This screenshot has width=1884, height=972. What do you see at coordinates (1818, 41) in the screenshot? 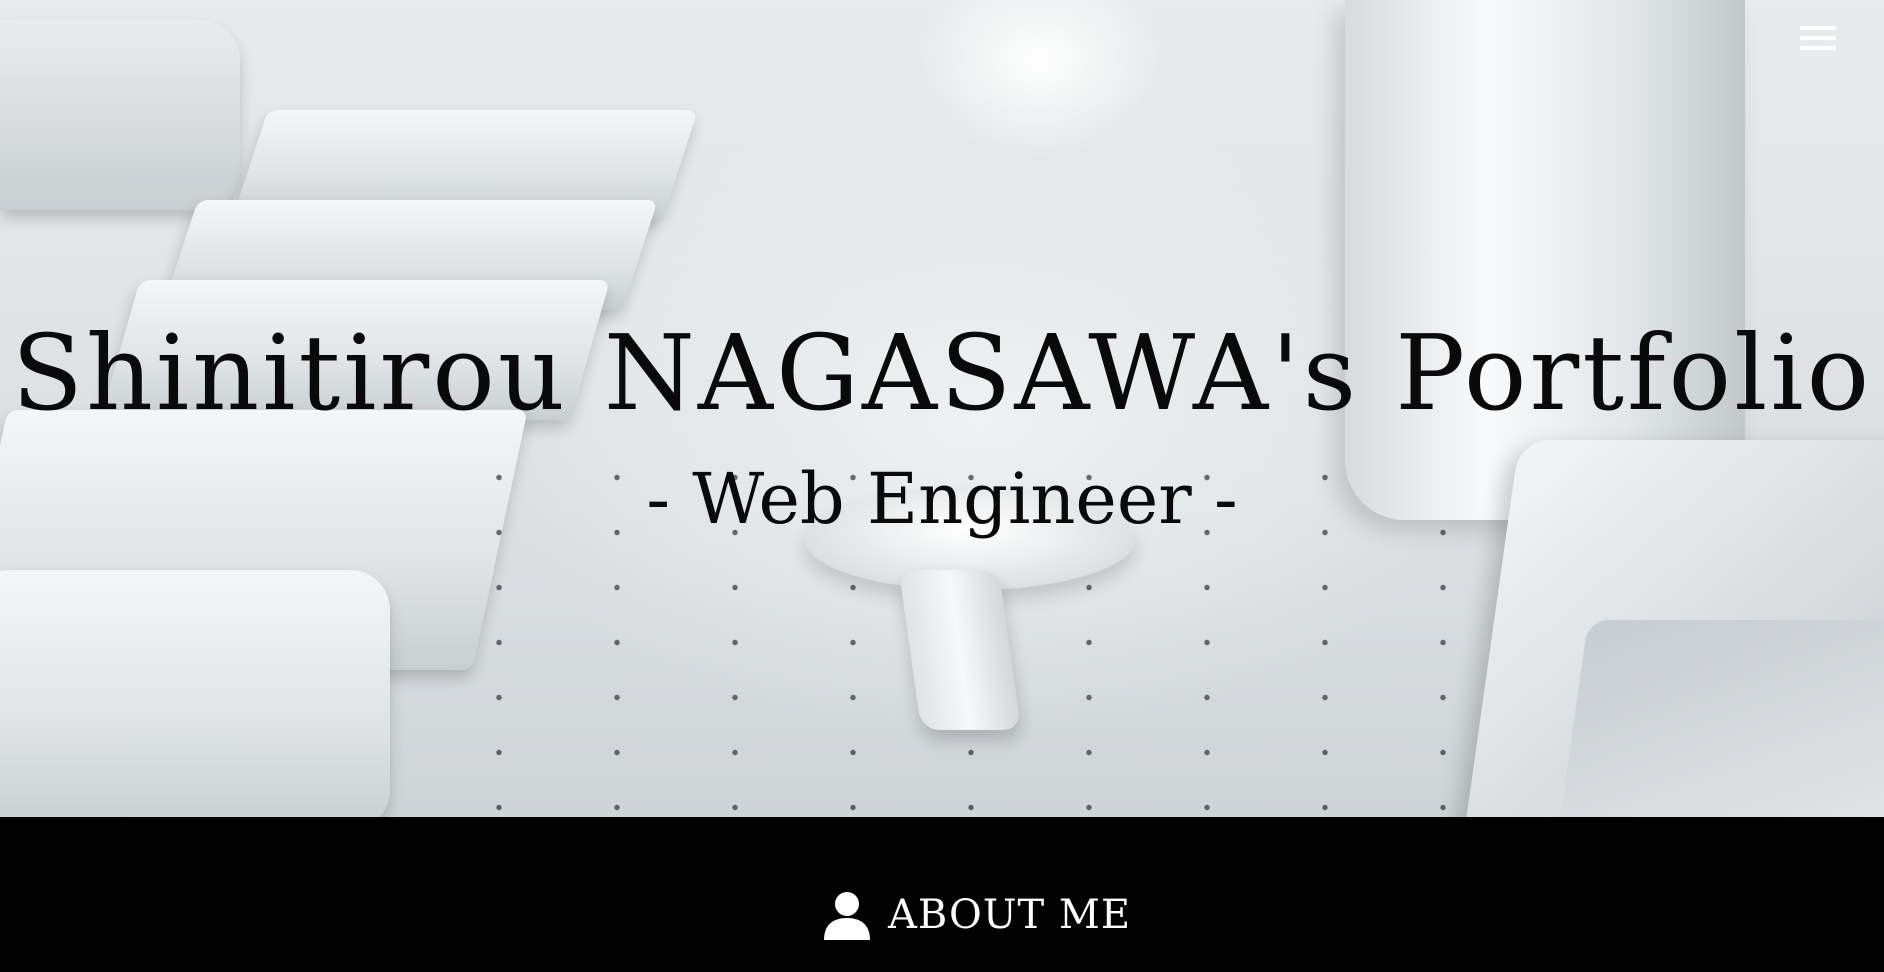
I see `hamburger-menu-icon` at bounding box center [1818, 41].